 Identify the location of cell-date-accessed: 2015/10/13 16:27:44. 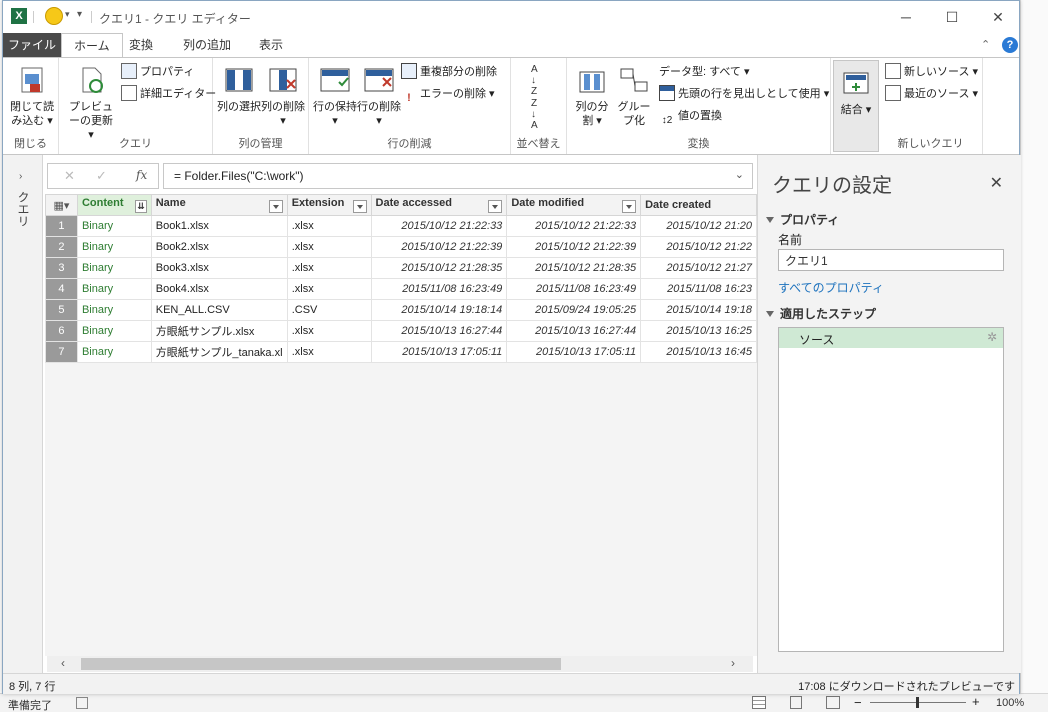
(439, 331).